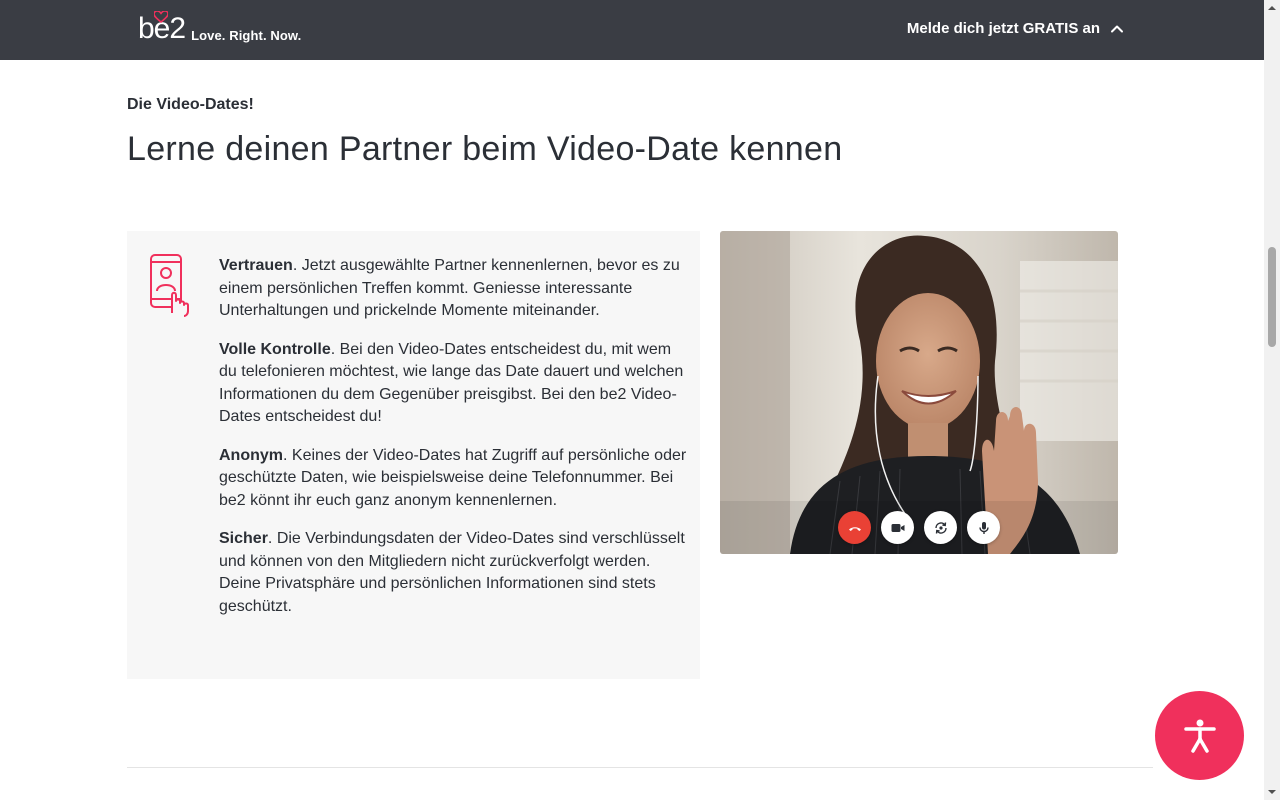 Image resolution: width=1280 pixels, height=800 pixels. I want to click on feature-title: Anonym, so click(251, 455).